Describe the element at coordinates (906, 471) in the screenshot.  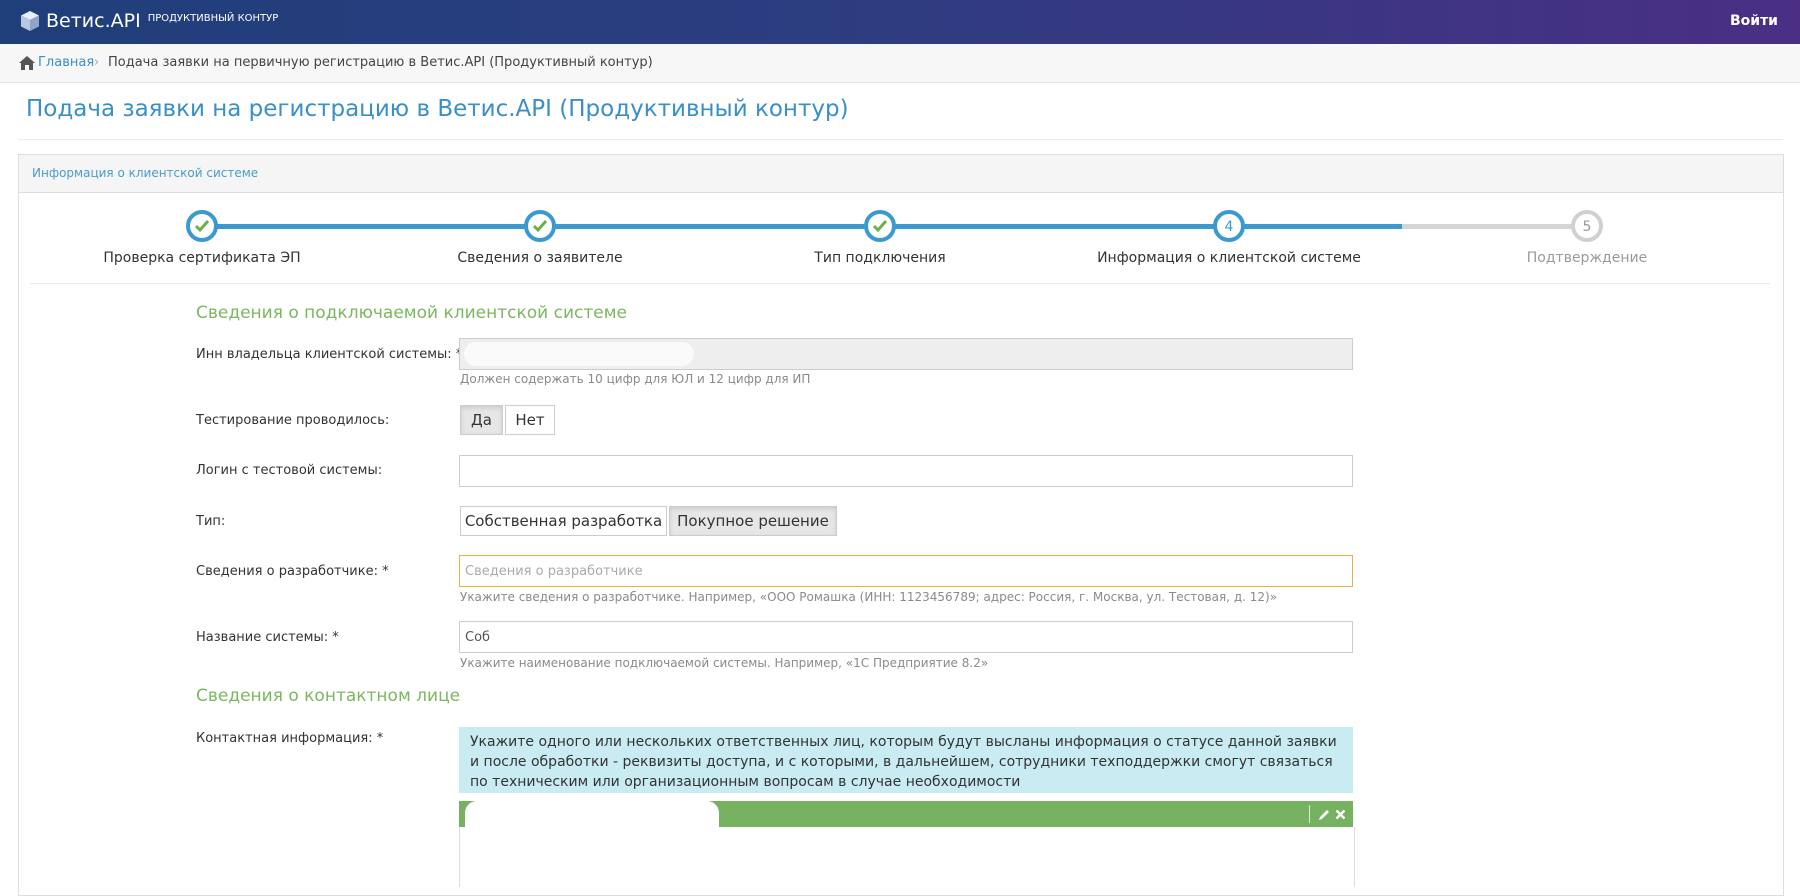
I see `test-login-field` at that location.